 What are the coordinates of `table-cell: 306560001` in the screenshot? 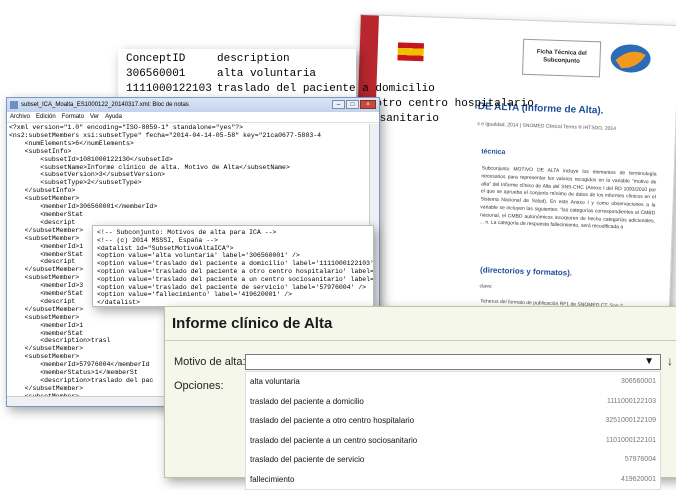 It's located at (156, 74).